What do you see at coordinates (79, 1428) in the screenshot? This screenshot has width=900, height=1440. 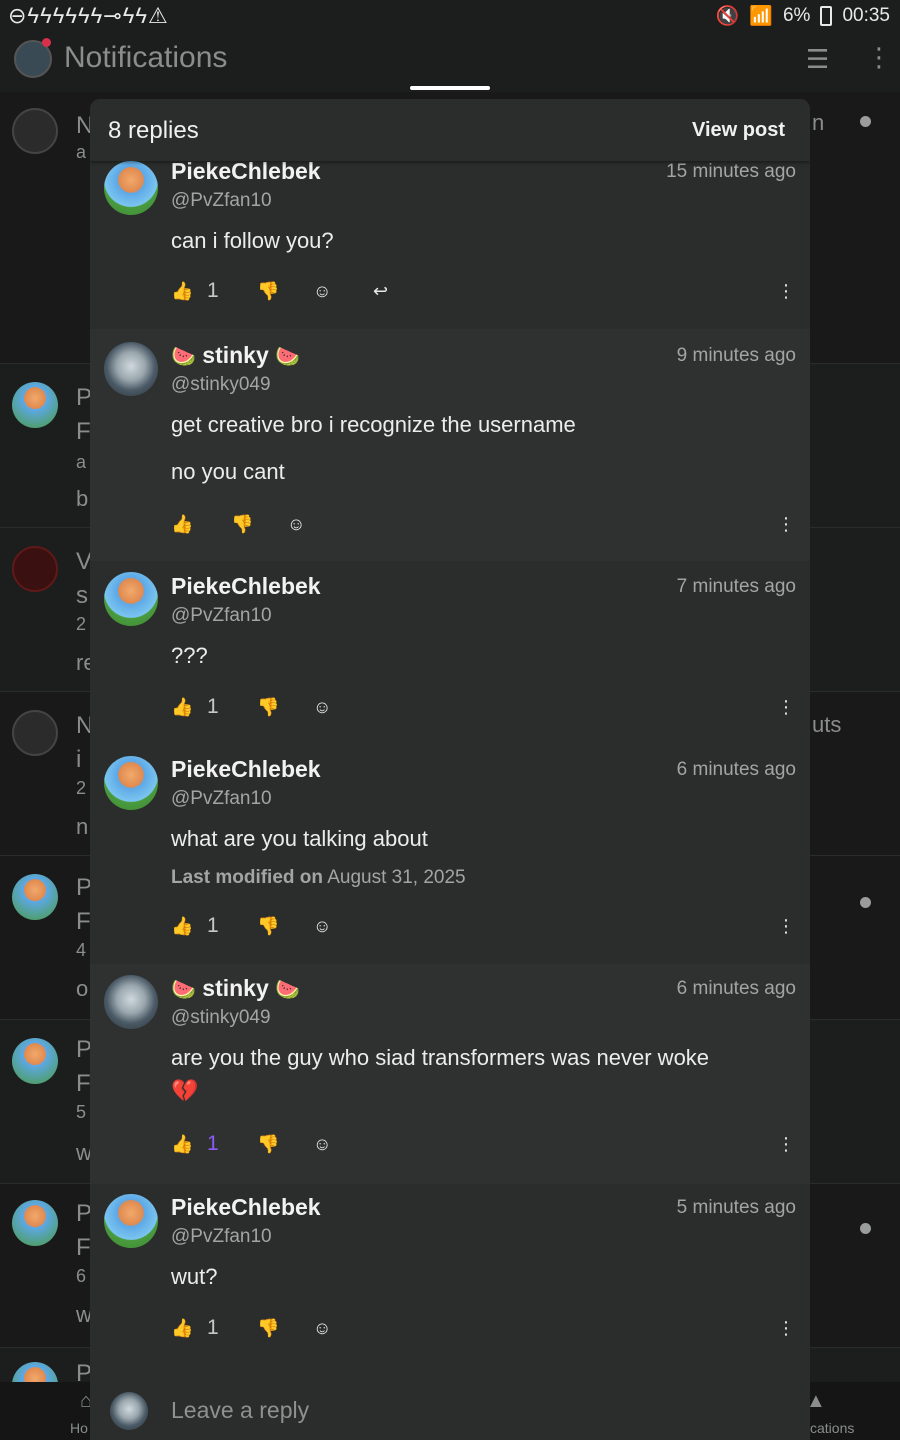 I see `nav-home-label: Ho` at bounding box center [79, 1428].